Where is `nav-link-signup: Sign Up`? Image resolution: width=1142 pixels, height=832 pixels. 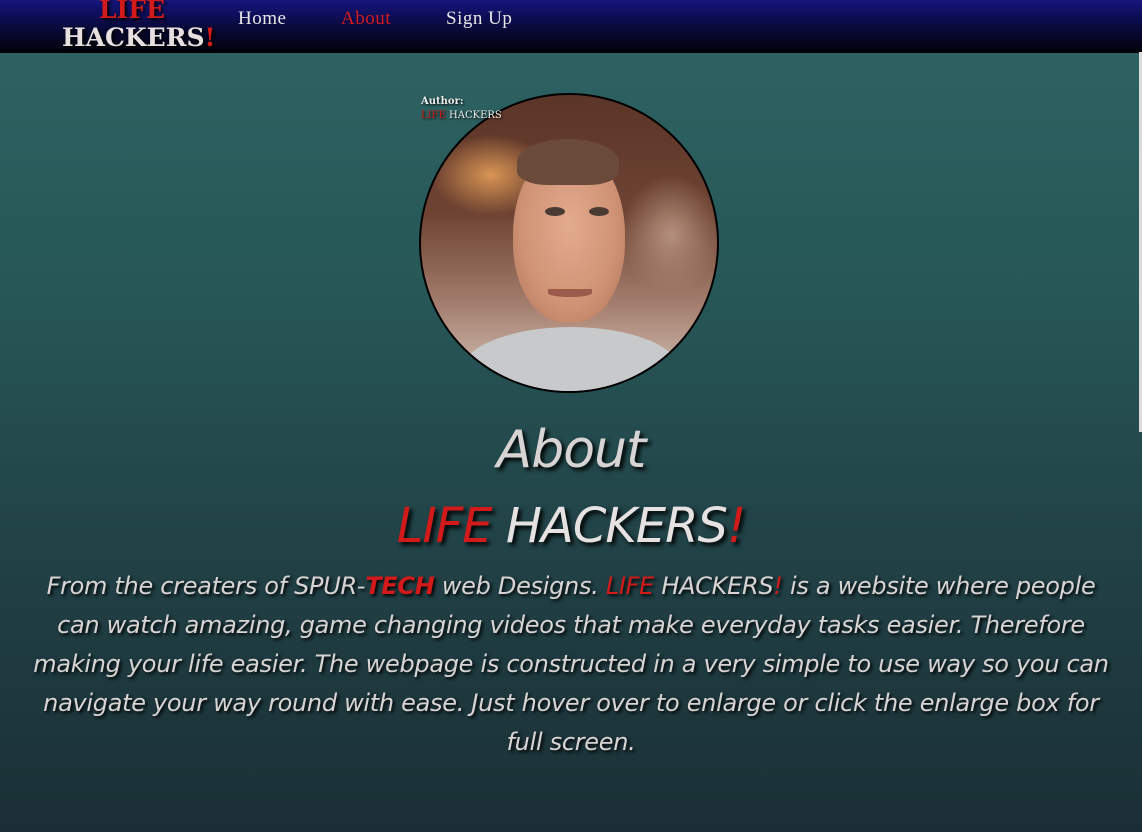
nav-link-signup: Sign Up is located at coordinates (479, 19).